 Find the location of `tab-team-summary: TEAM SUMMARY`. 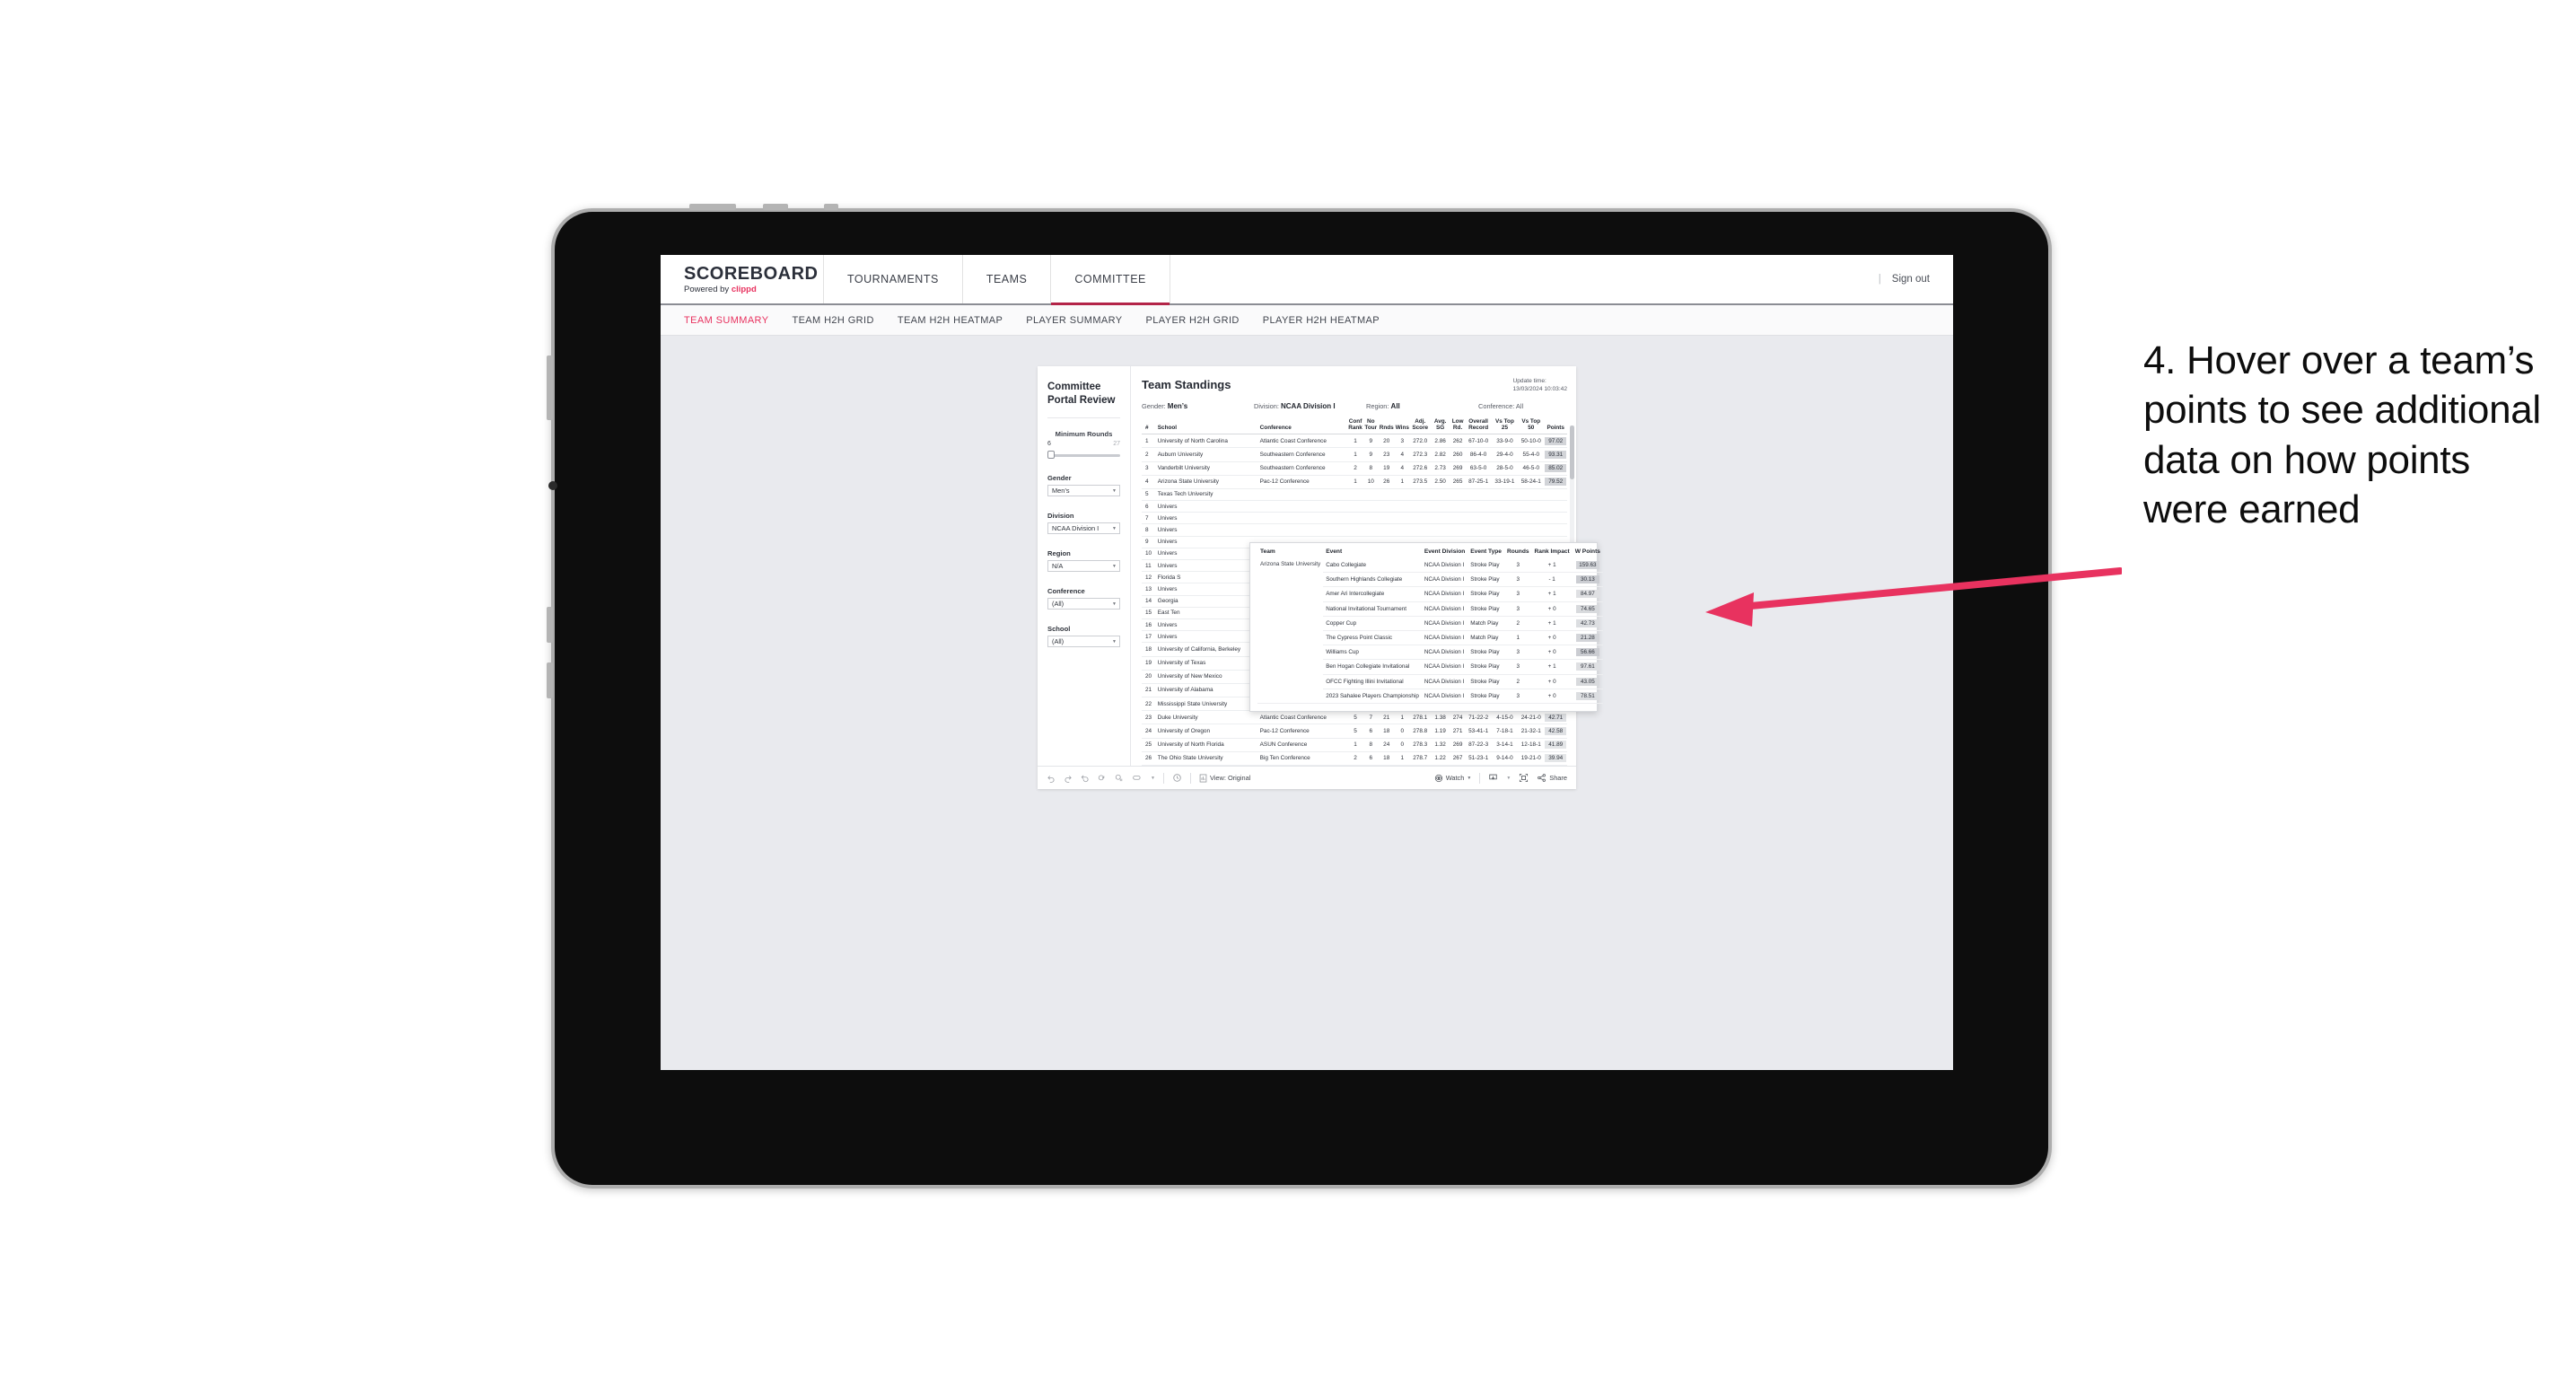

tab-team-summary: TEAM SUMMARY is located at coordinates (726, 321).